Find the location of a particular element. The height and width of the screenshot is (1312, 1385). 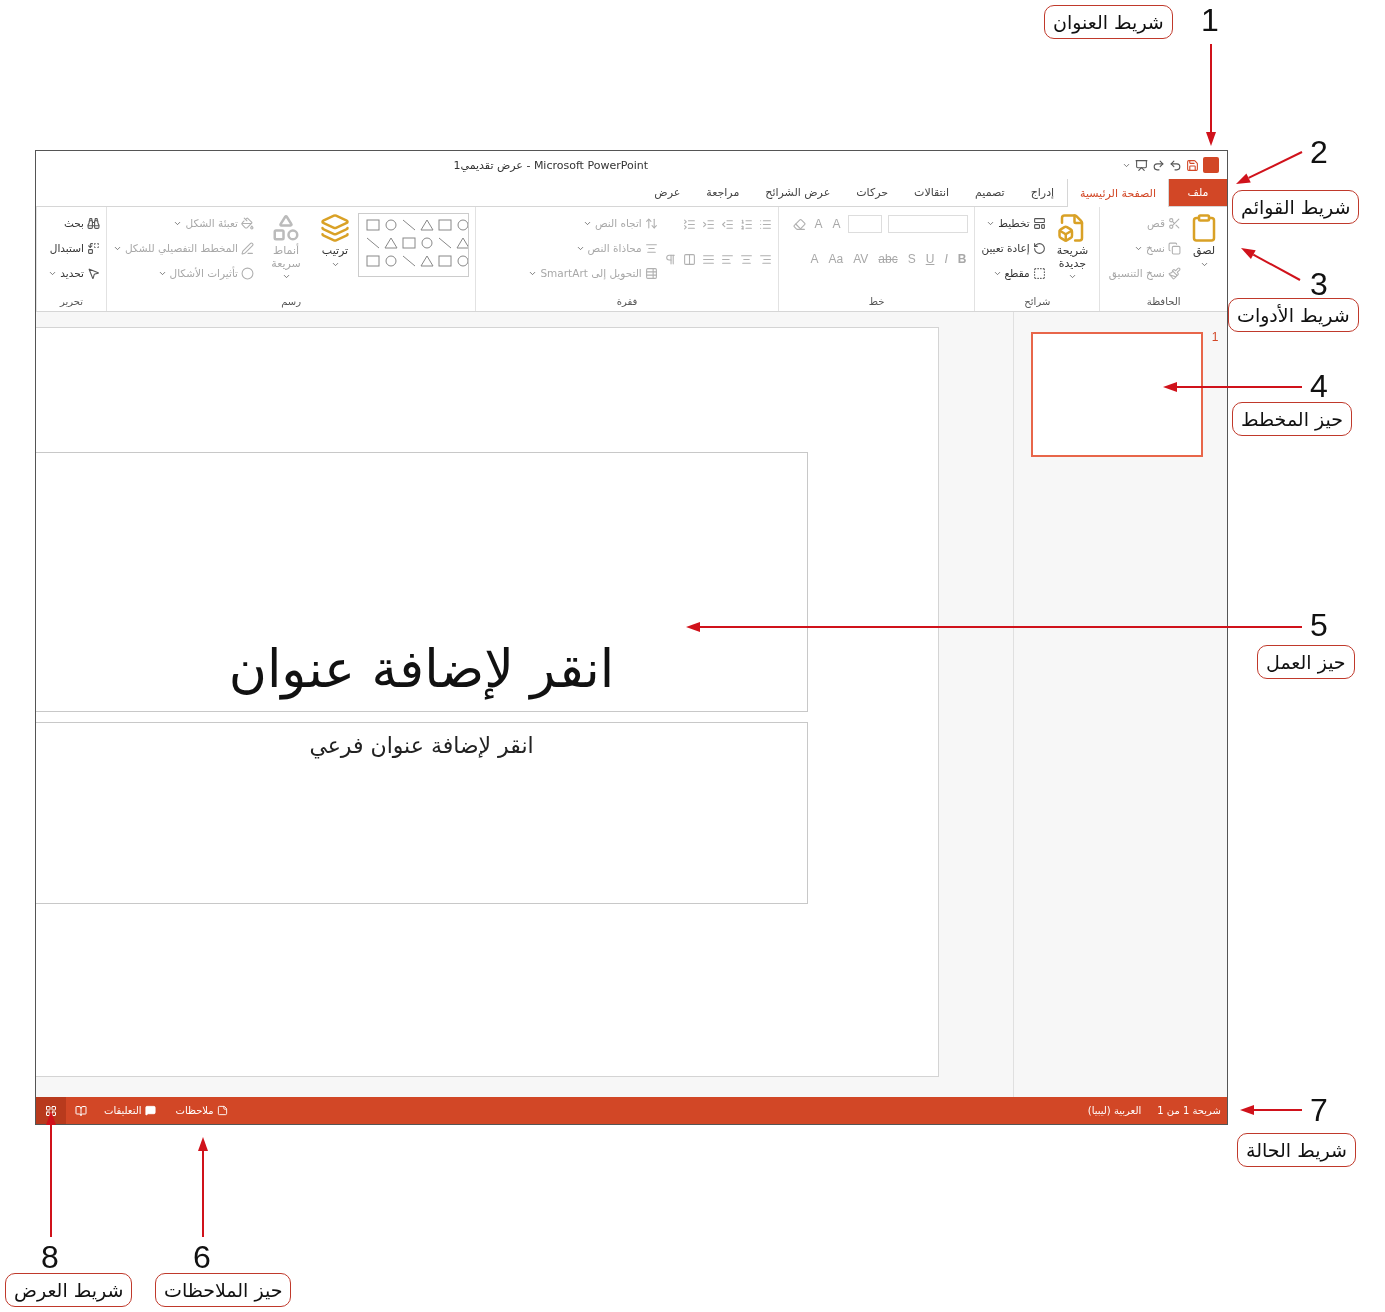

callout-number: 3 is located at coordinates (1319, 284).